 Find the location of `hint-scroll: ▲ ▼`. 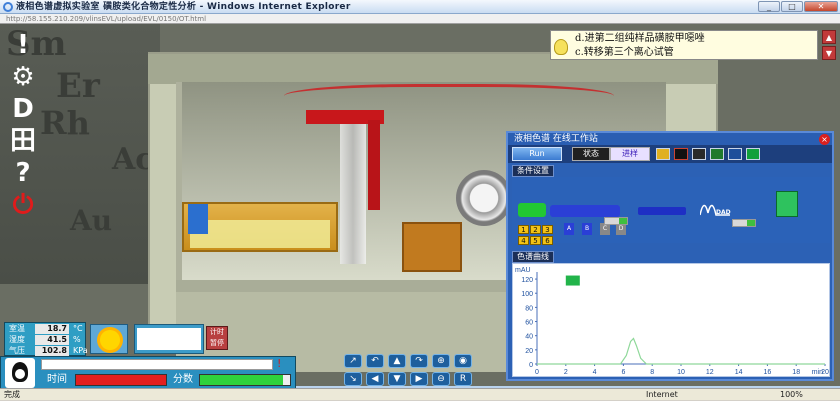

hint-scroll: ▲ ▼ is located at coordinates (829, 46).